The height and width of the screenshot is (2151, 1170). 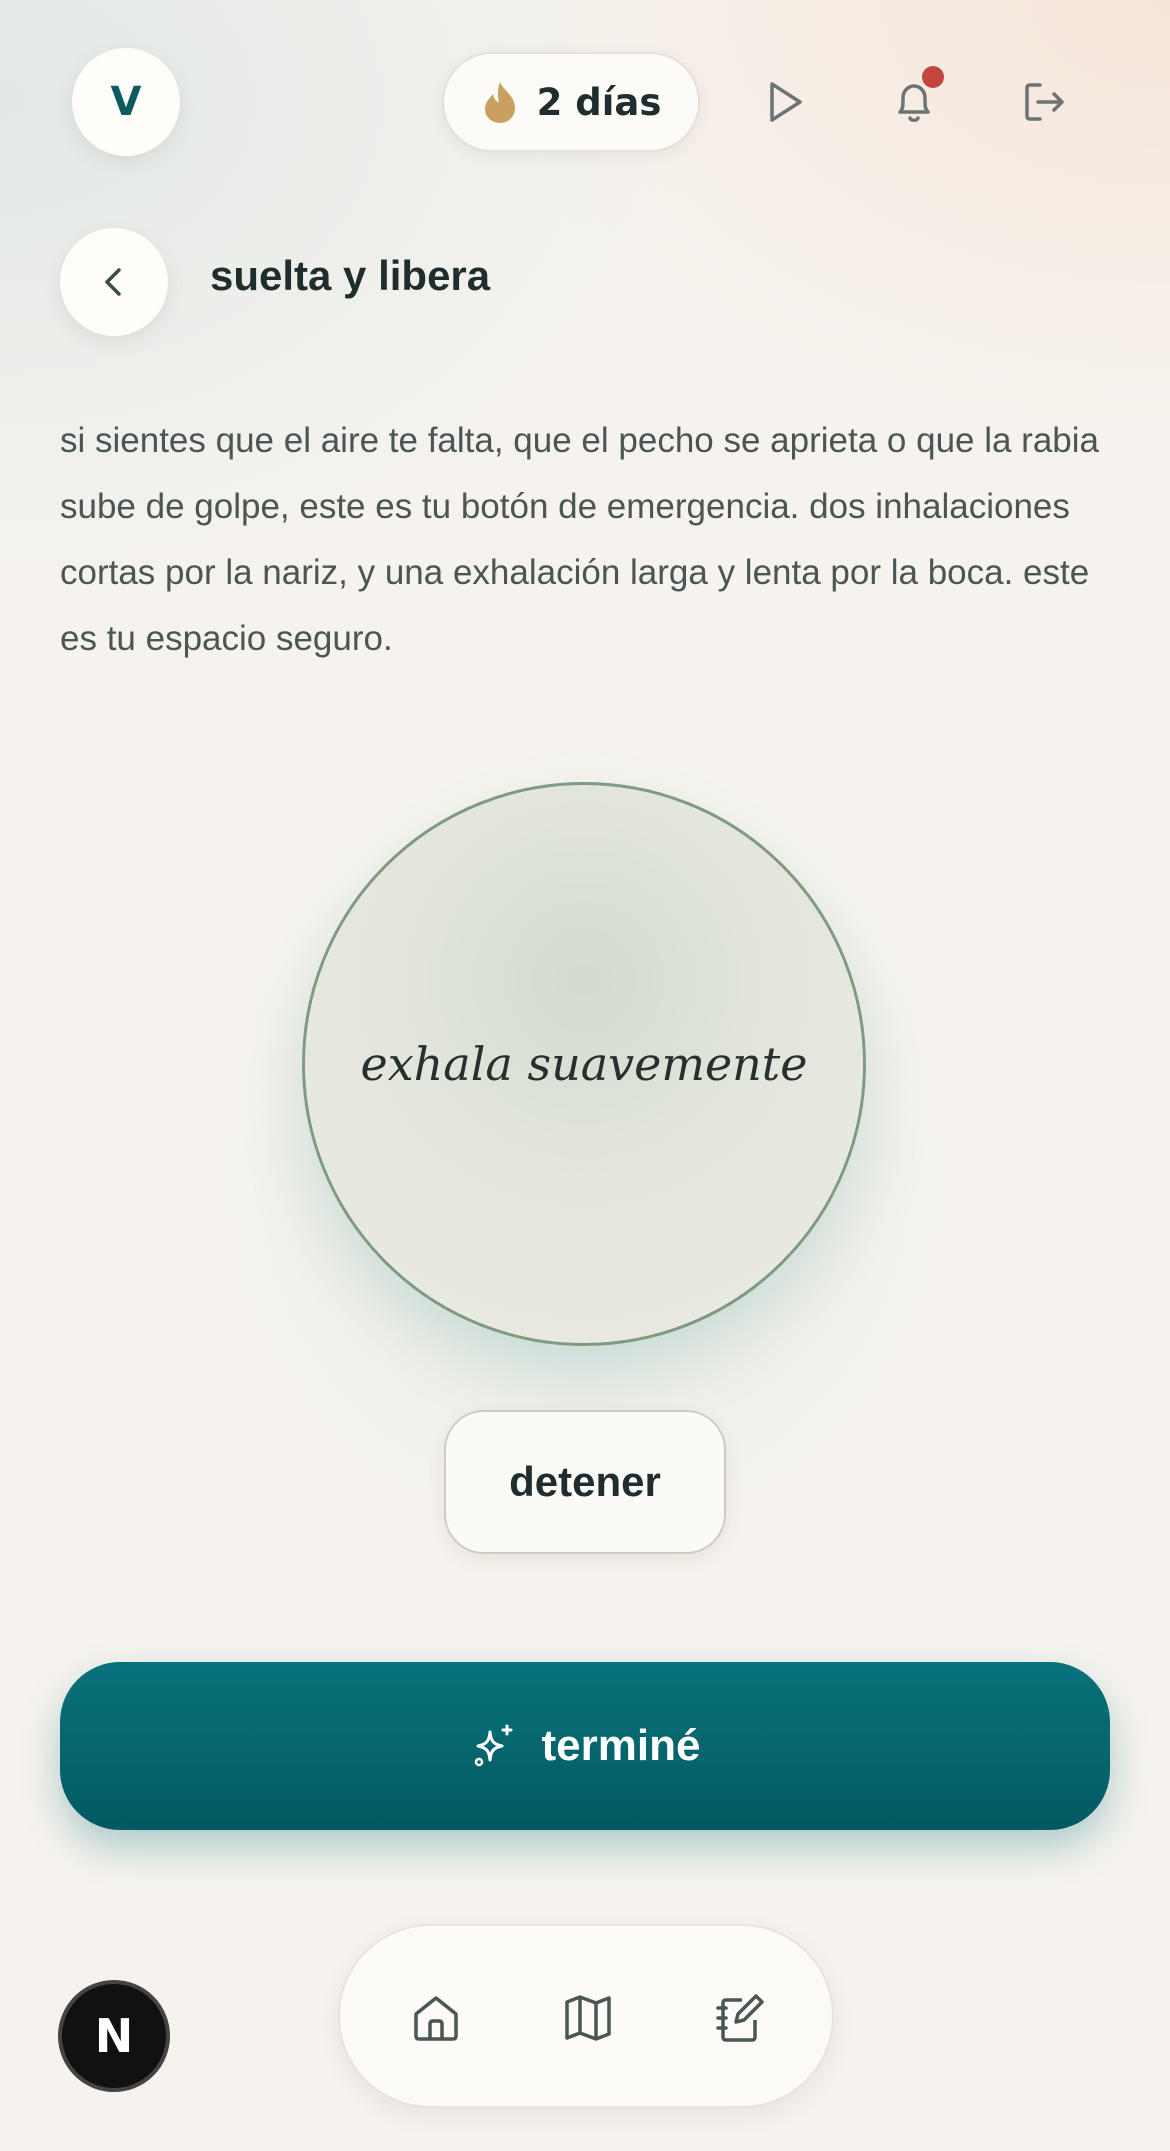 I want to click on chevron-left-icon, so click(x=113, y=282).